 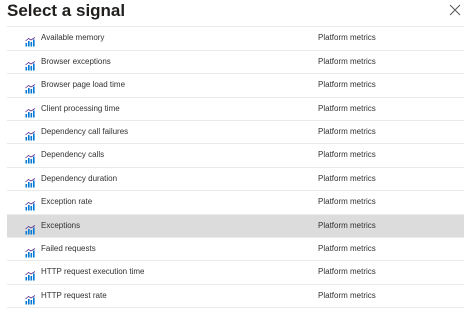 What do you see at coordinates (235, 63) in the screenshot?
I see `signal-row: Browser exceptions Platform metrics` at bounding box center [235, 63].